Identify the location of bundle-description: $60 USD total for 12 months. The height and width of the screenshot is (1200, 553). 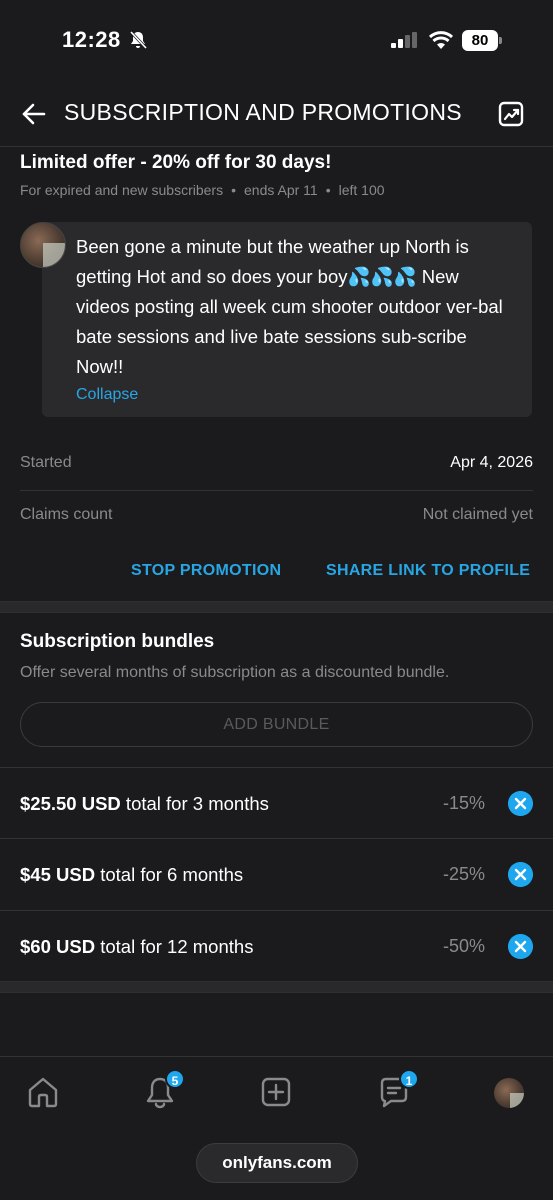
(136, 947).